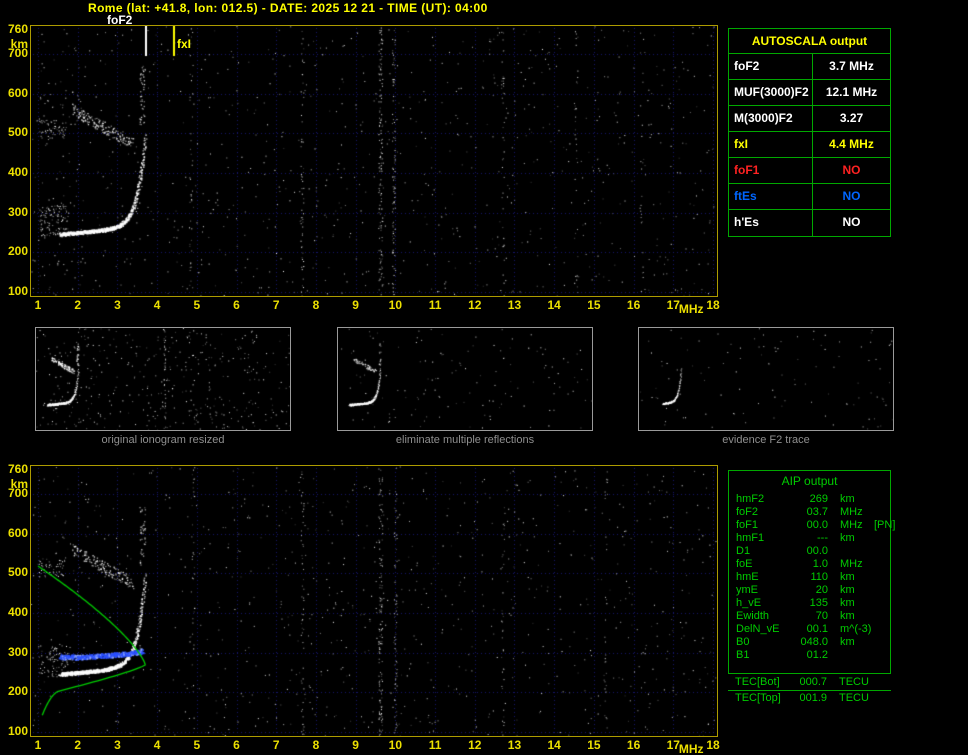 This screenshot has width=968, height=755. What do you see at coordinates (766, 379) in the screenshot?
I see `panel-evidence-canvas` at bounding box center [766, 379].